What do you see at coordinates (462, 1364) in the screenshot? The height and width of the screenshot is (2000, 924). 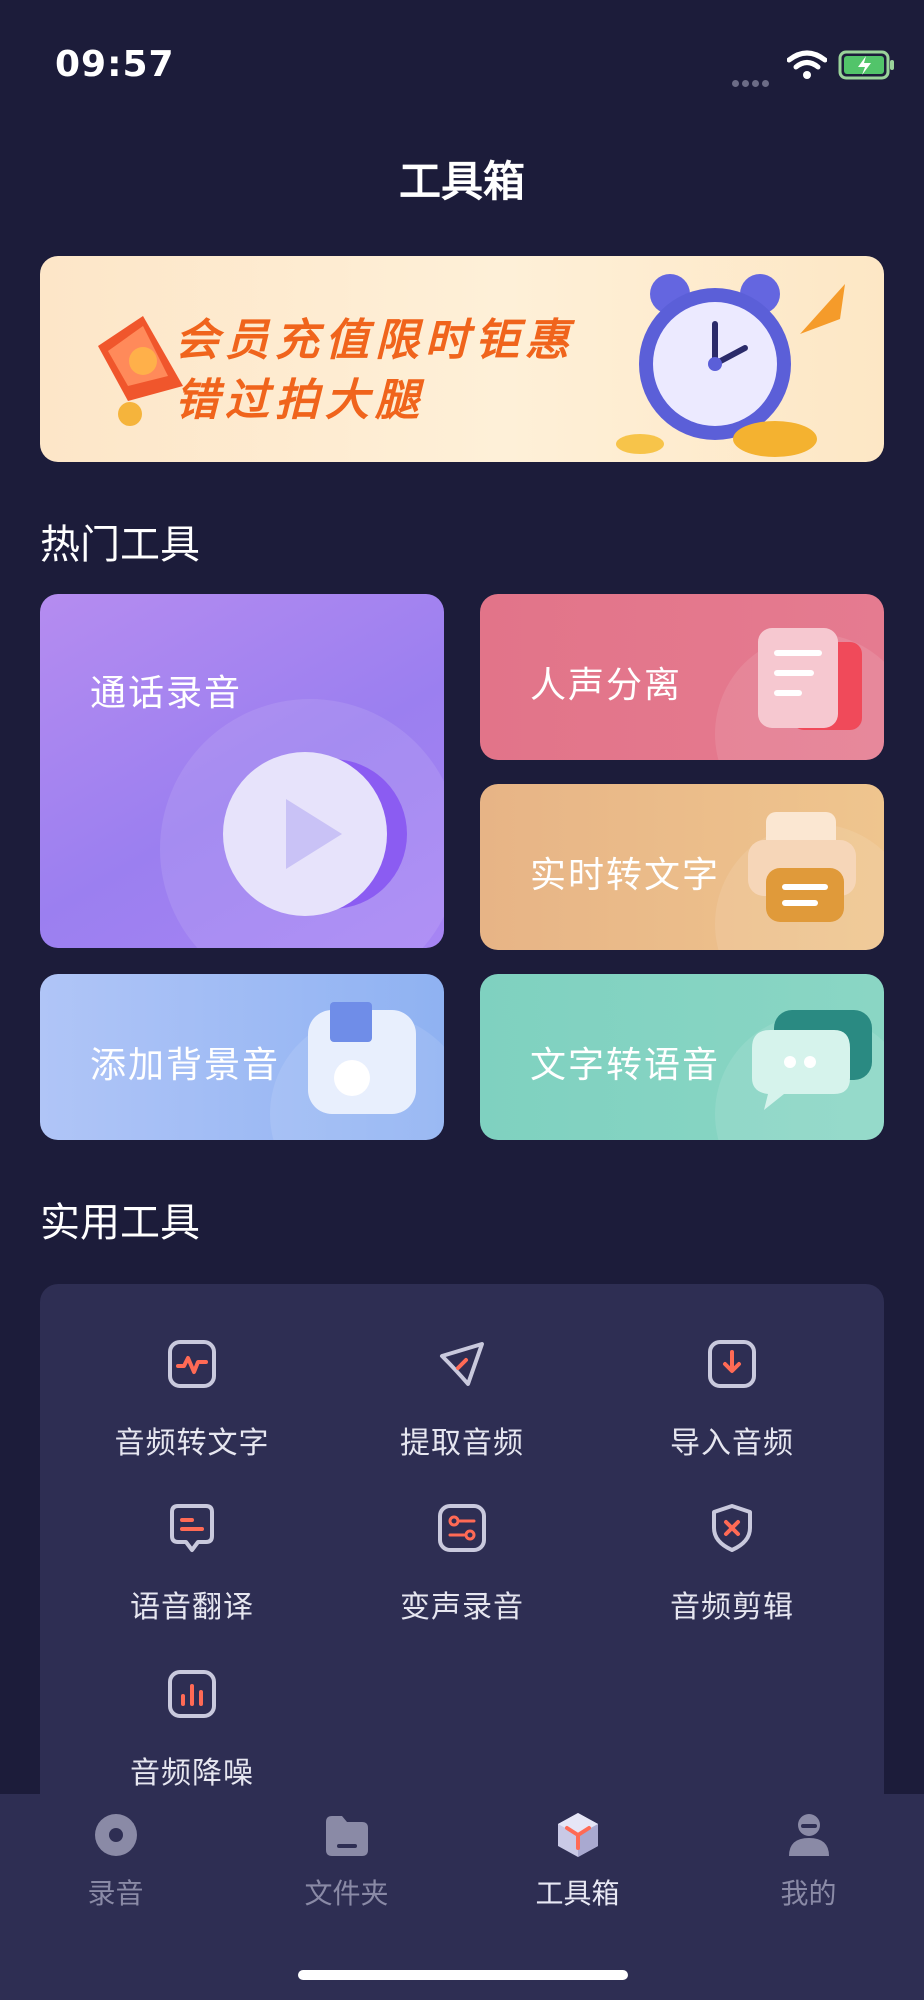 I see `send-icon` at bounding box center [462, 1364].